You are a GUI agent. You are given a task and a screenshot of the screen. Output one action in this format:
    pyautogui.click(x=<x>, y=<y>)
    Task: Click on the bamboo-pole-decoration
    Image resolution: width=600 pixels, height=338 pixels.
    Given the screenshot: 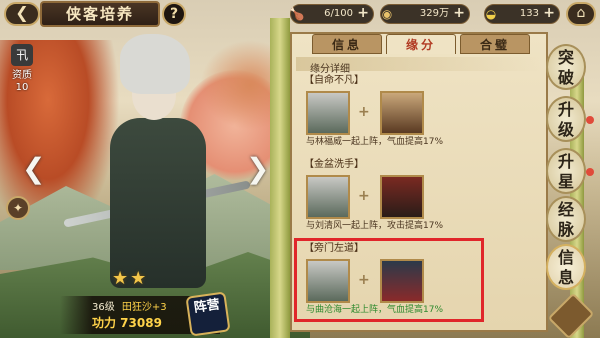 What is the action you would take?
    pyautogui.click(x=280, y=178)
    